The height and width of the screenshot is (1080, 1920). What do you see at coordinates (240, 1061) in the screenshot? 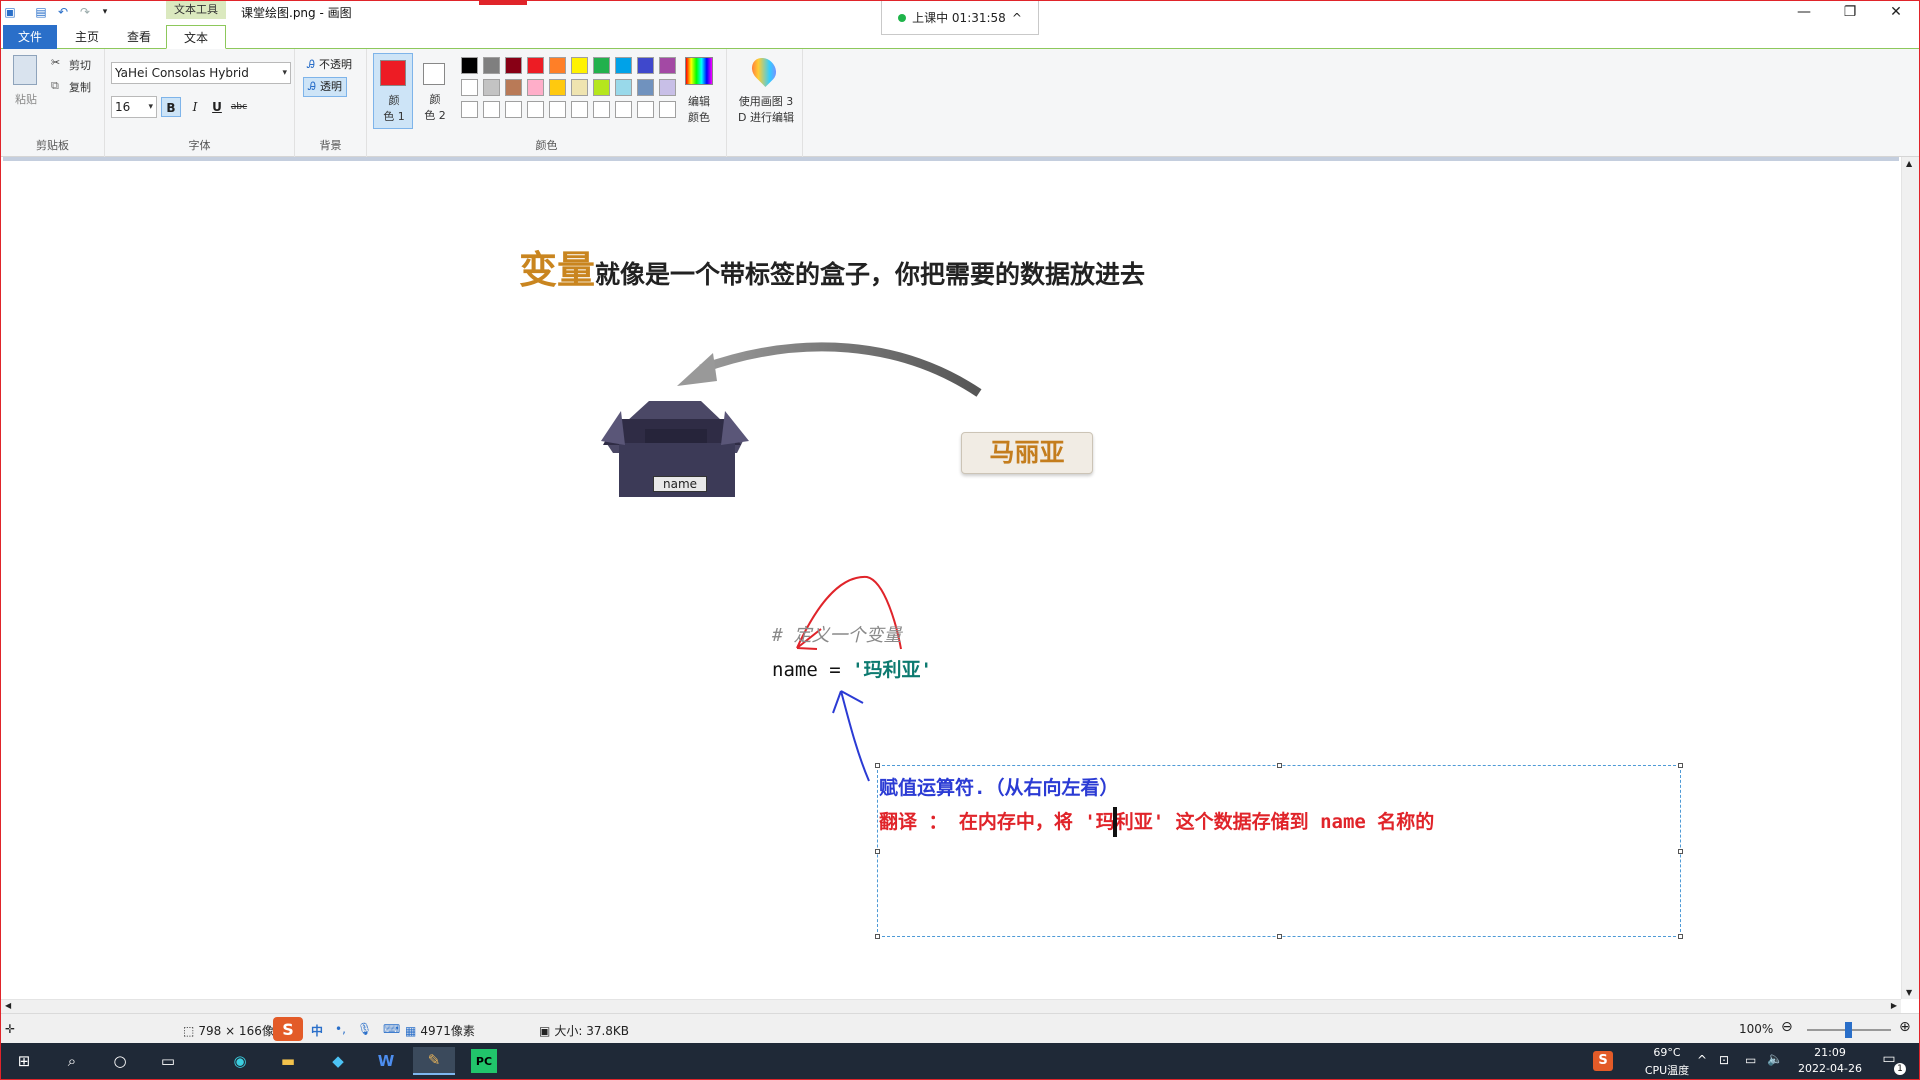
I see `edge-icon: ◉` at bounding box center [240, 1061].